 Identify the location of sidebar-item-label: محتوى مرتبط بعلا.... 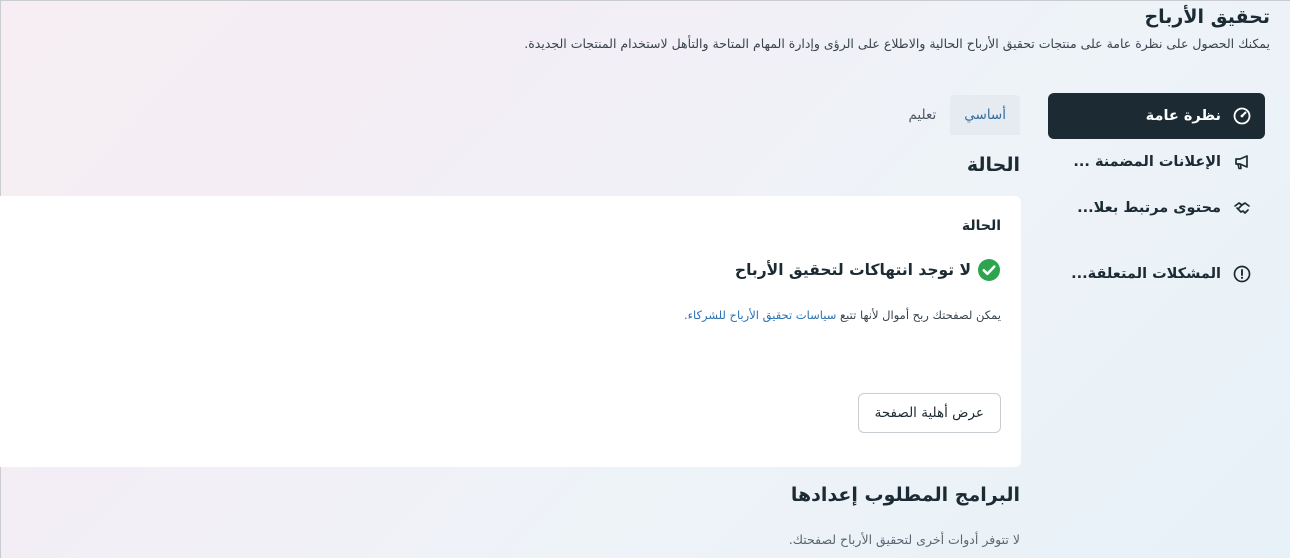
(1149, 208).